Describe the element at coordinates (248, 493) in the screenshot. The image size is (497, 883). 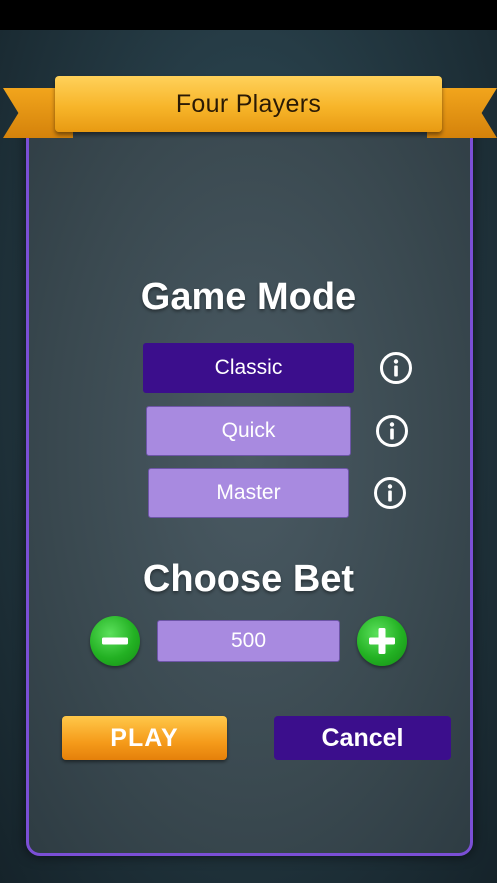
I see `mode-master-button: Master` at that location.